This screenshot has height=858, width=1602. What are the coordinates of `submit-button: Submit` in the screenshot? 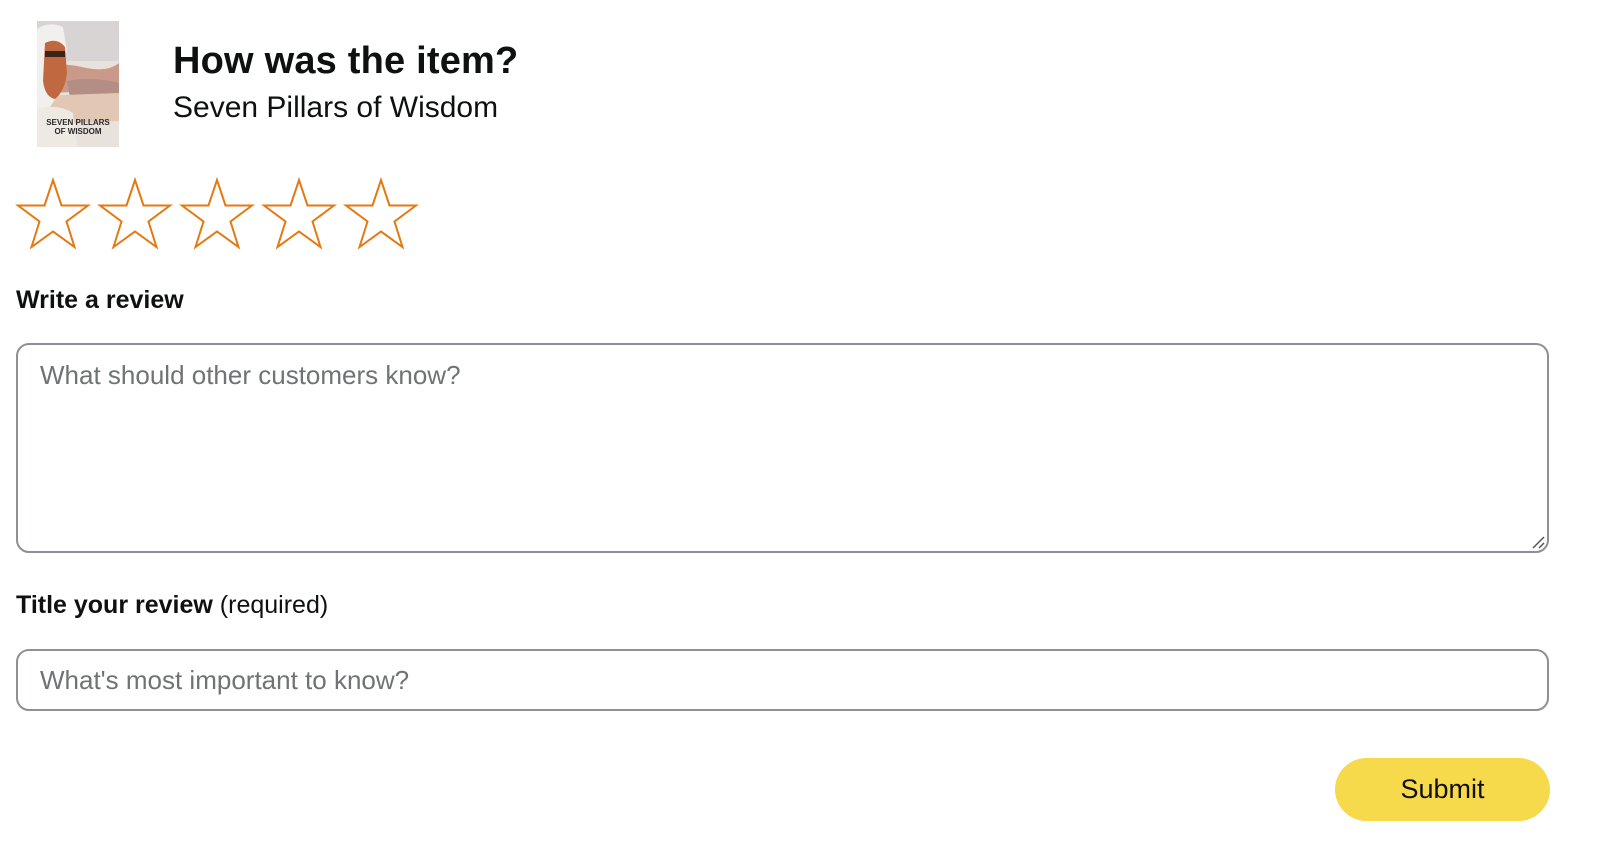 It's located at (1442, 789).